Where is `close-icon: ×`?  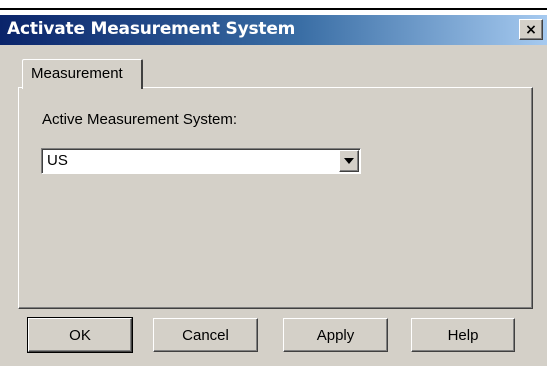 close-icon: × is located at coordinates (531, 29).